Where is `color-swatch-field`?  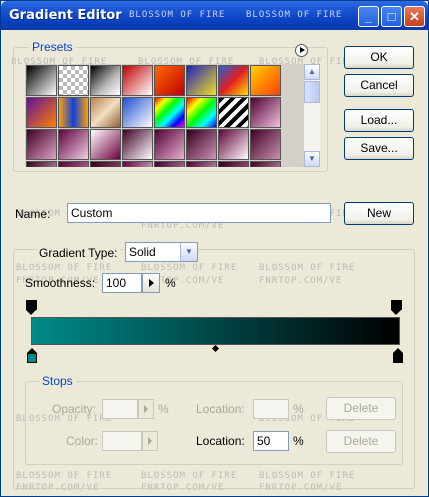 color-swatch-field is located at coordinates (122, 441).